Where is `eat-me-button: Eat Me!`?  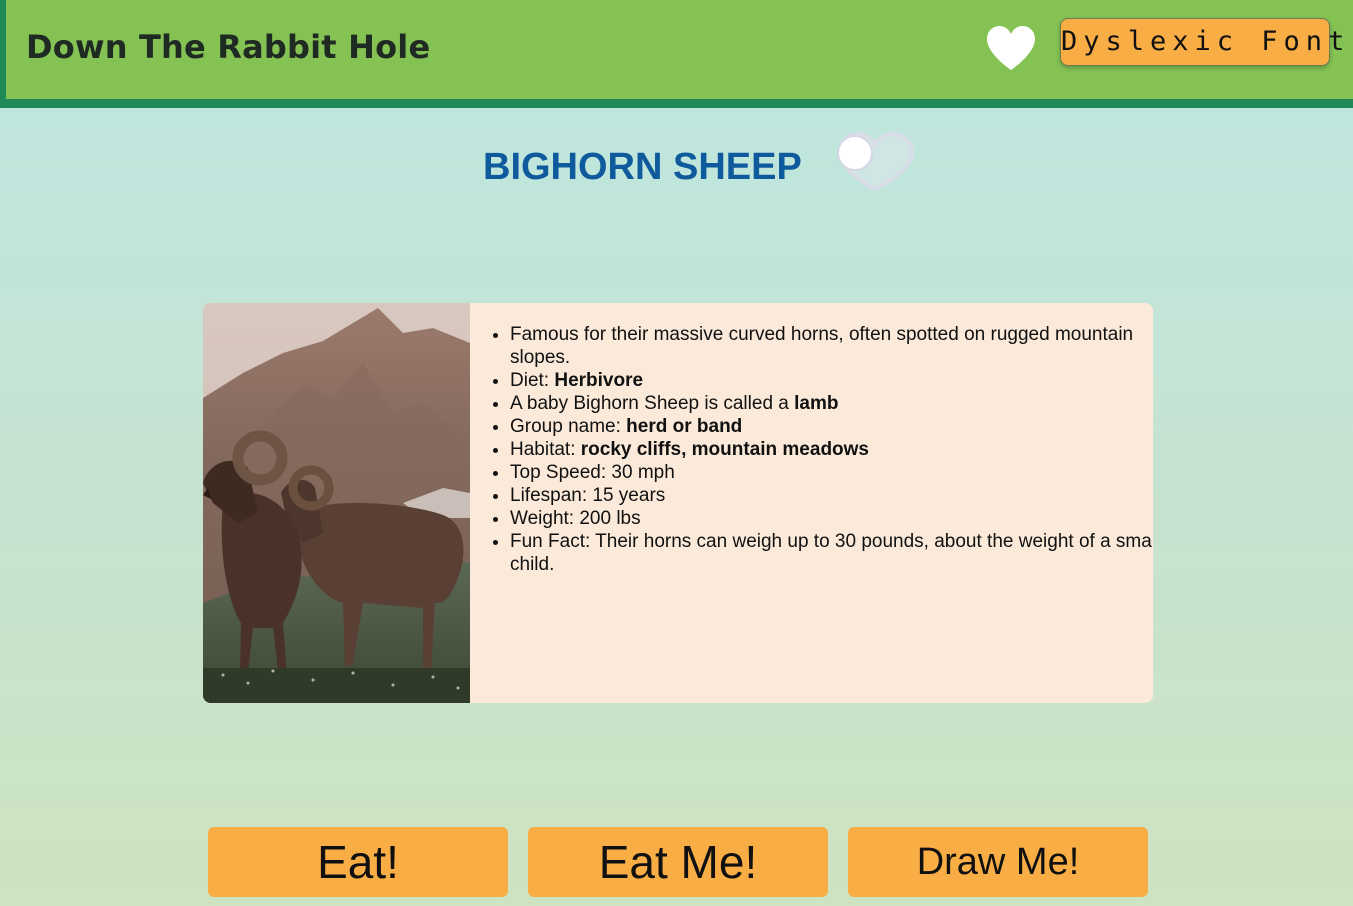 eat-me-button: Eat Me! is located at coordinates (678, 862).